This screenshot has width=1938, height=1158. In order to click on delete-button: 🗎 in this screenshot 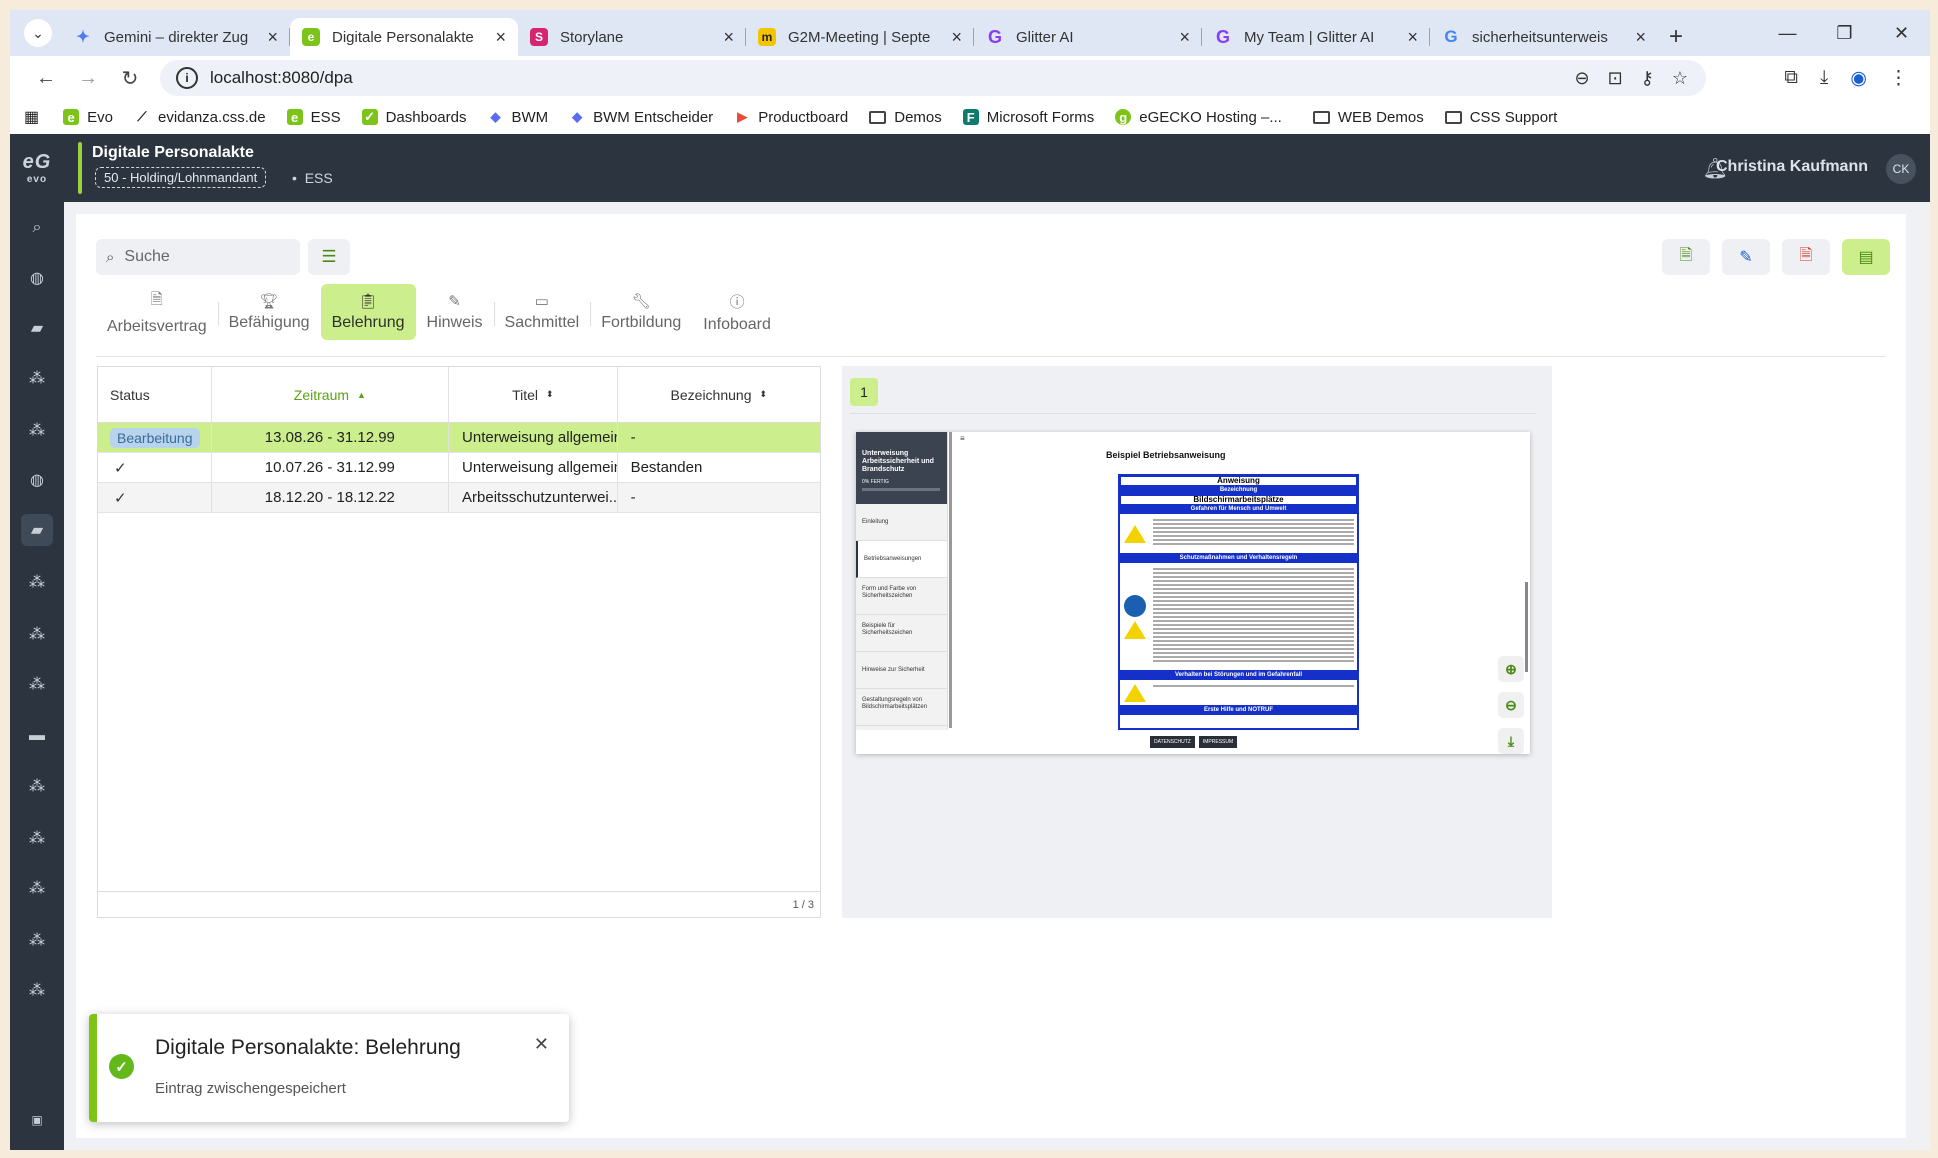, I will do `click(1806, 257)`.